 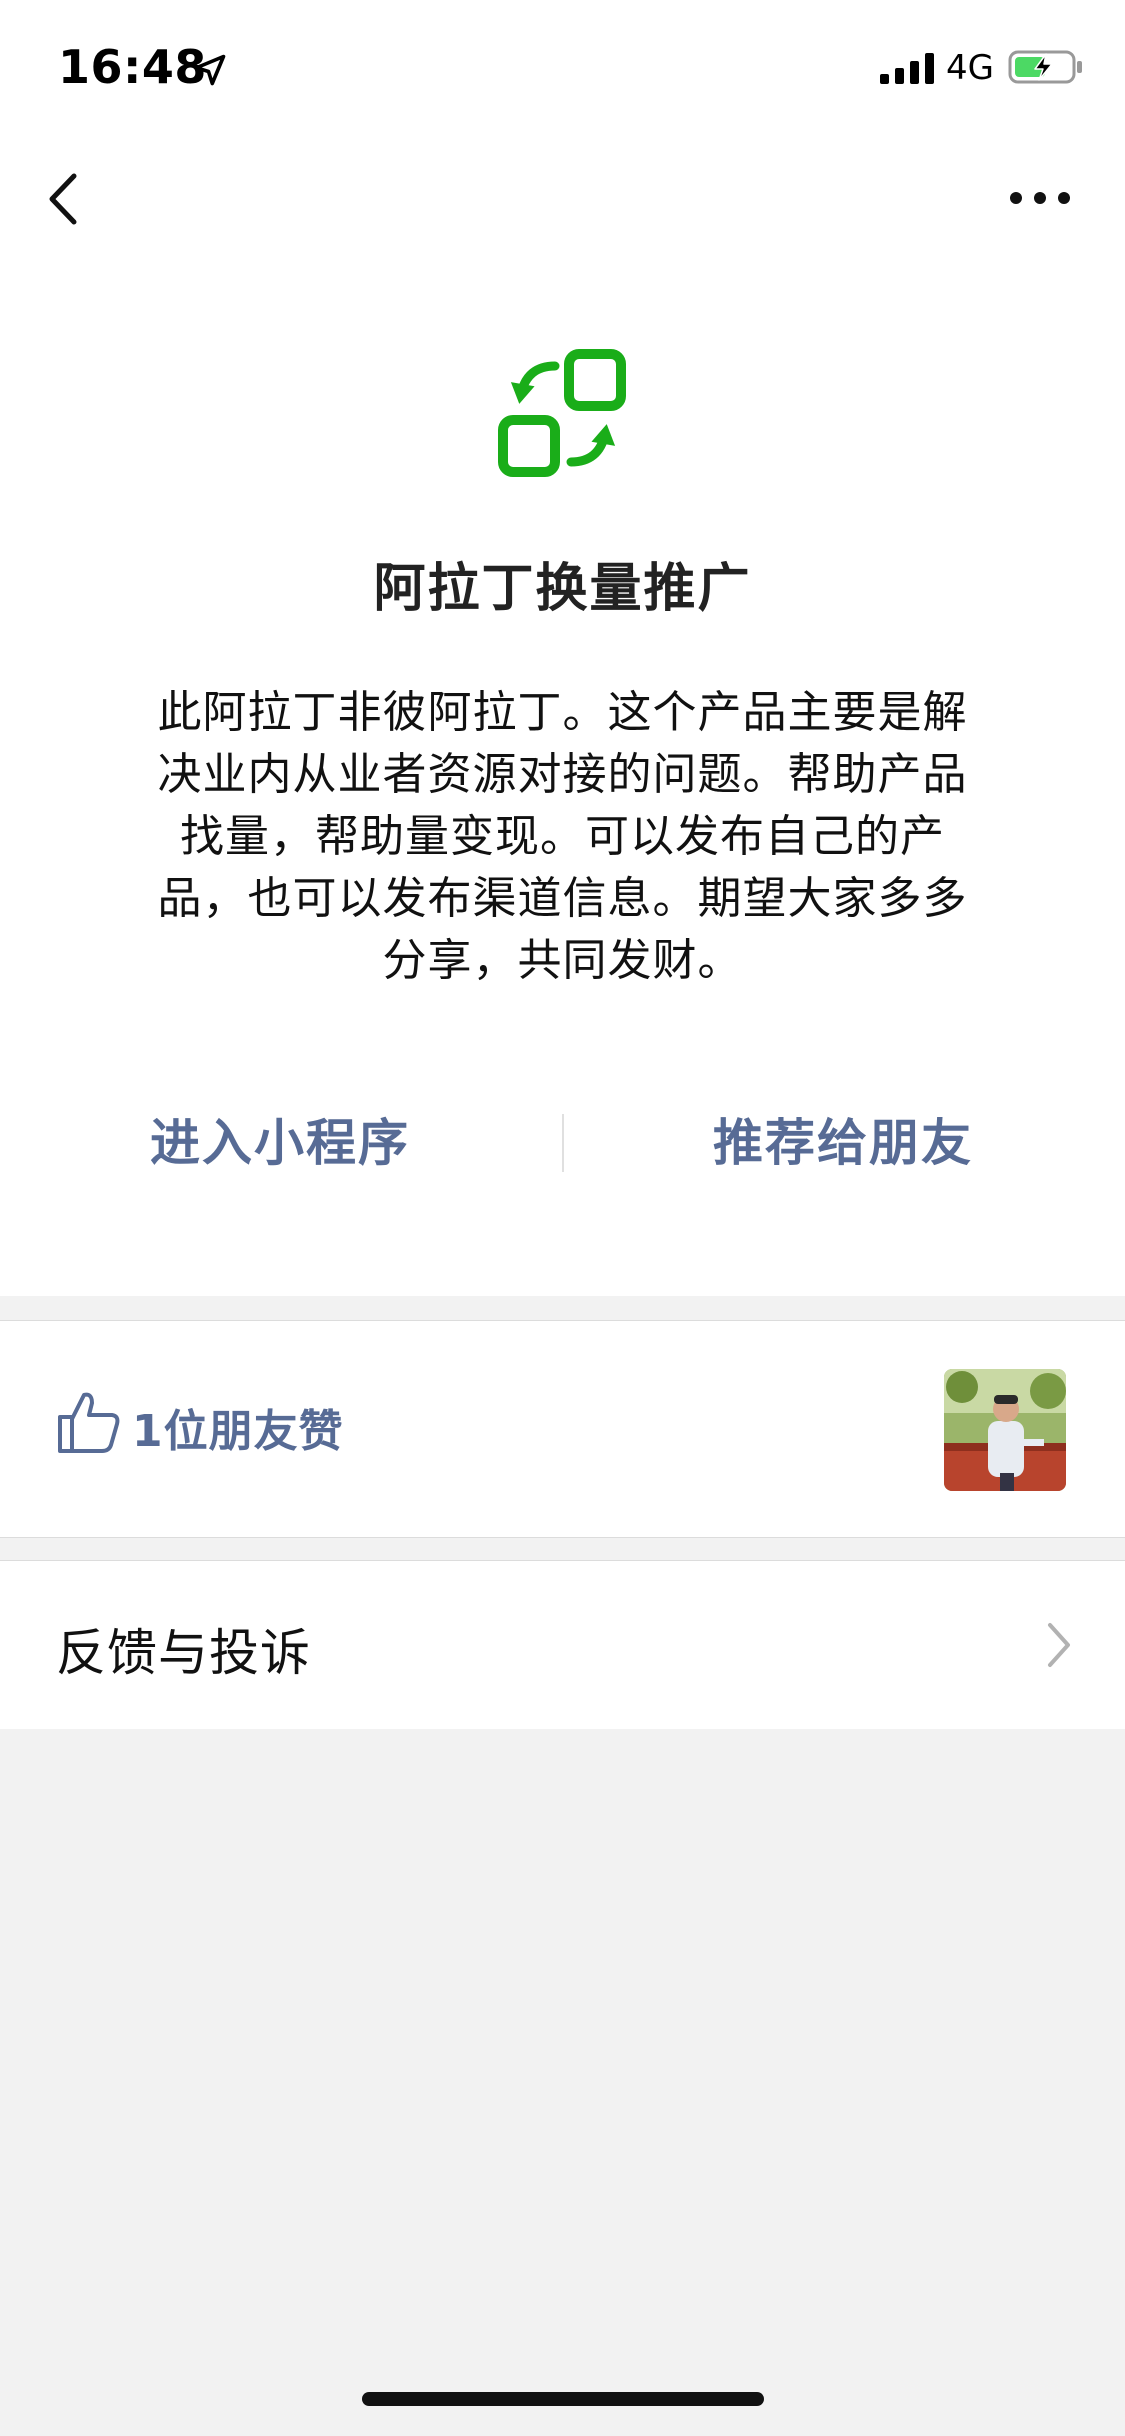 I want to click on home-indicator, so click(x=563, y=2399).